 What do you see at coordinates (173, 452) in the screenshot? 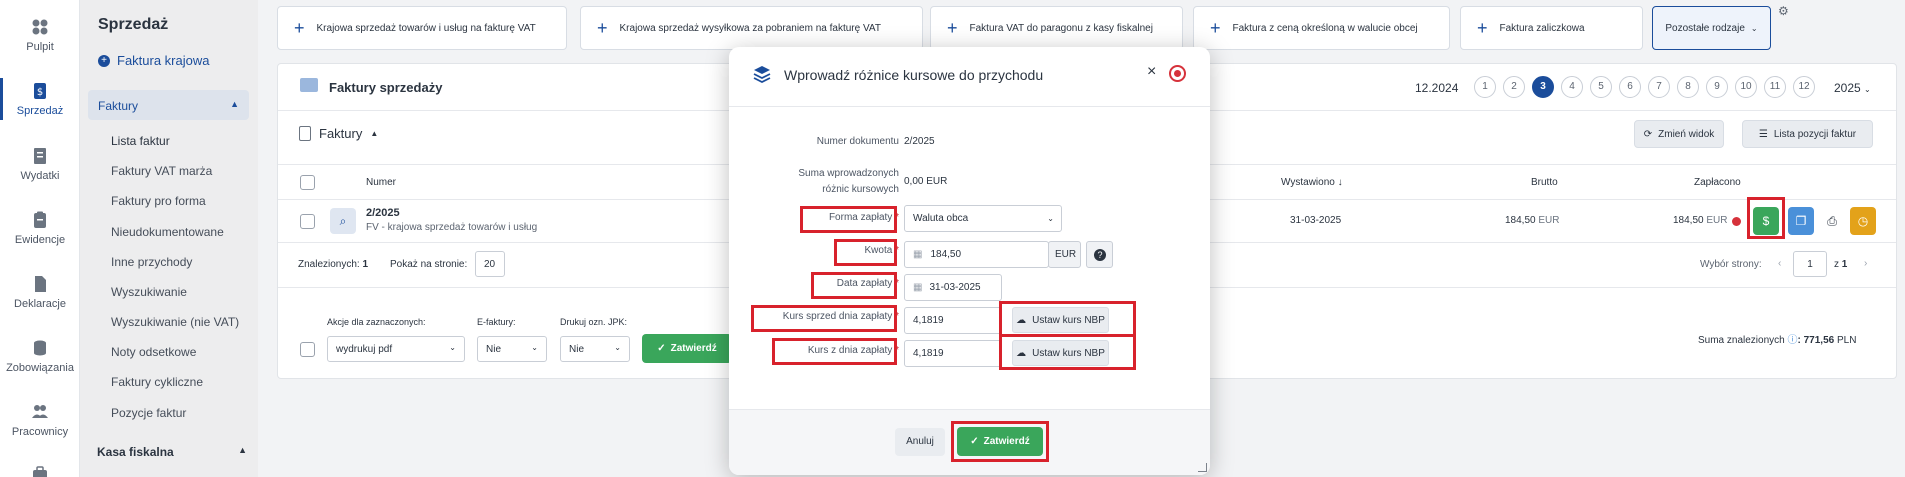
I see `sidebar-group-cash-register: Kasa fiskalna ▲` at bounding box center [173, 452].